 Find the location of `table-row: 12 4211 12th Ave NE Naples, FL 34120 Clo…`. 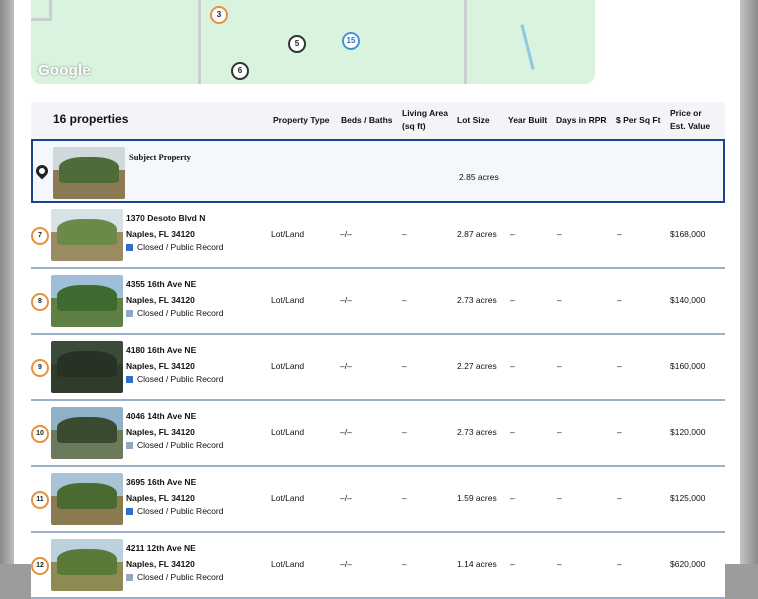

table-row: 12 4211 12th Ave NE Naples, FL 34120 Clo… is located at coordinates (378, 566).